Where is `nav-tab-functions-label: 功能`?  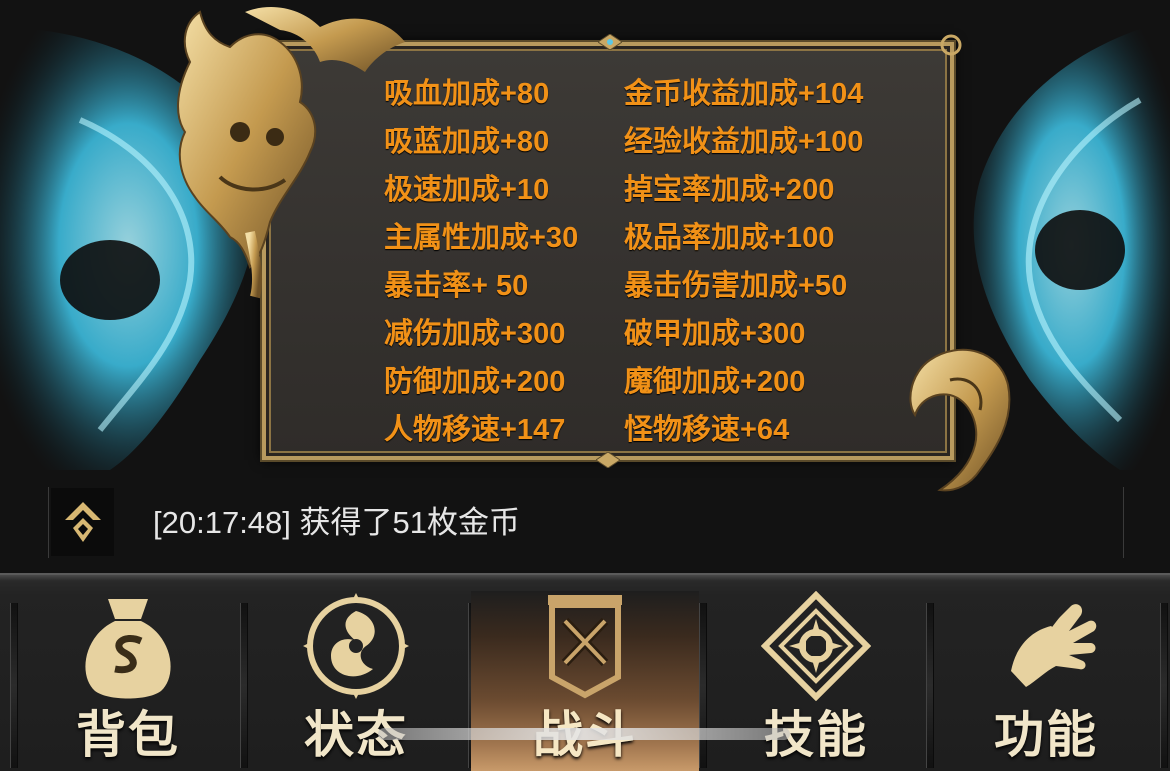
nav-tab-functions-label: 功能 is located at coordinates (1046, 735).